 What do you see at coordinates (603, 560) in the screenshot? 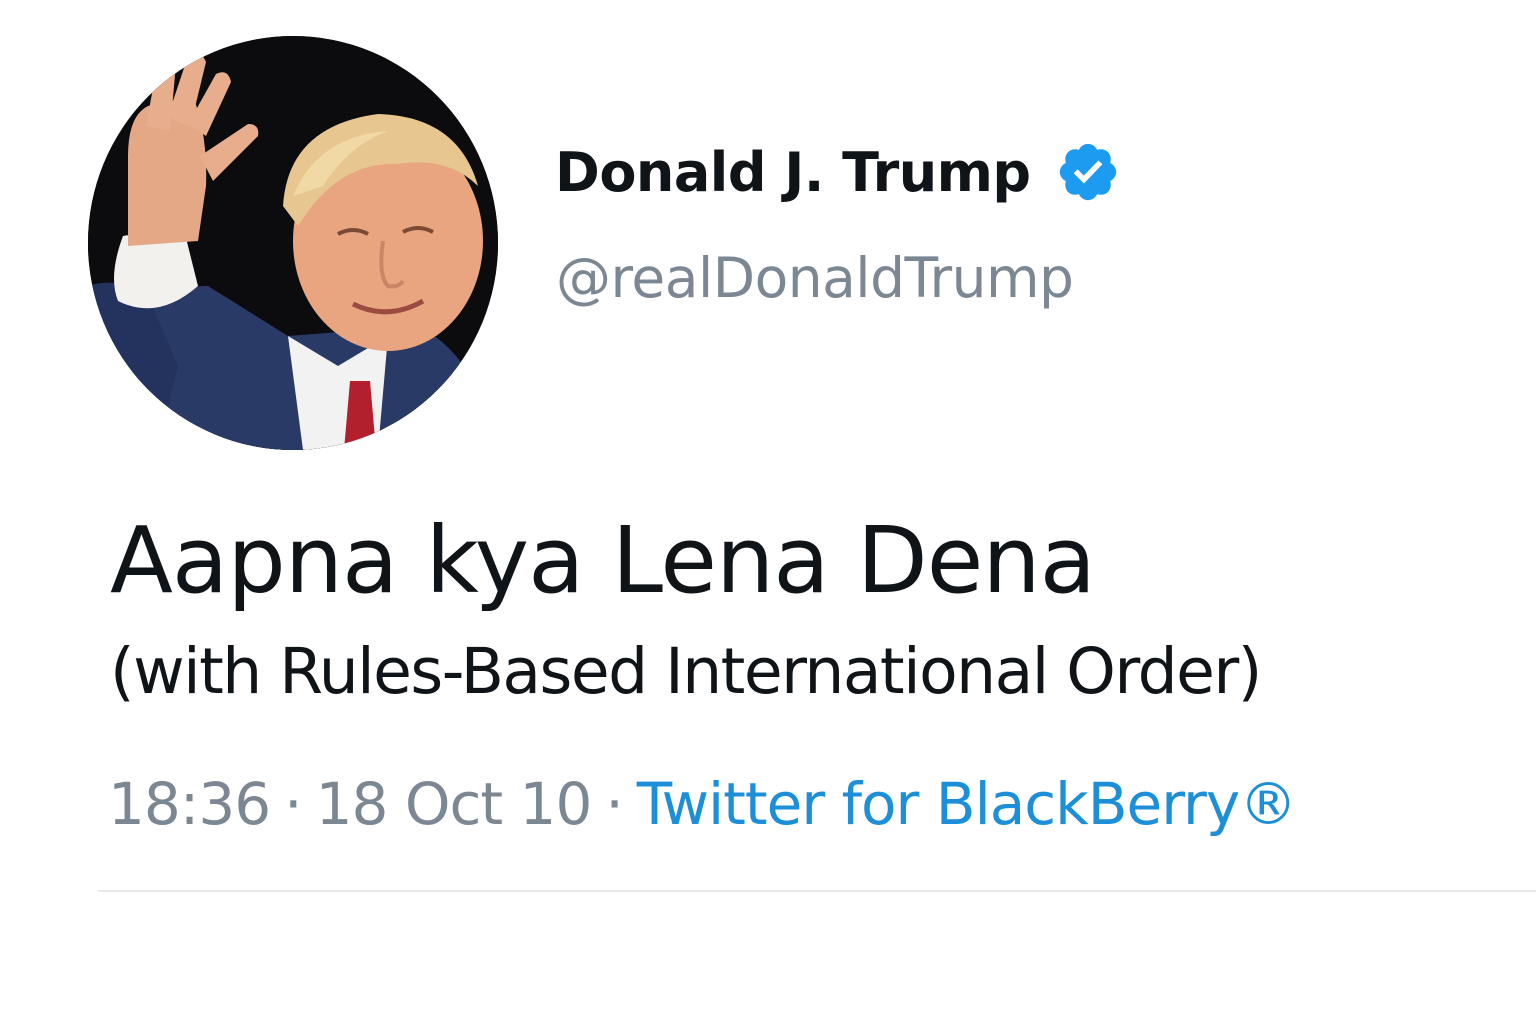
I see `tweet-text-line-1: Aapna kya Lena Dena` at bounding box center [603, 560].